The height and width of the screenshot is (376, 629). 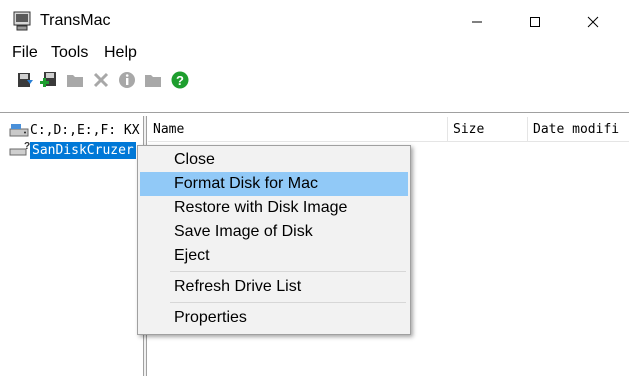 What do you see at coordinates (274, 208) in the screenshot?
I see `menu-item-restore-with-disk-image: Restore with Disk Image` at bounding box center [274, 208].